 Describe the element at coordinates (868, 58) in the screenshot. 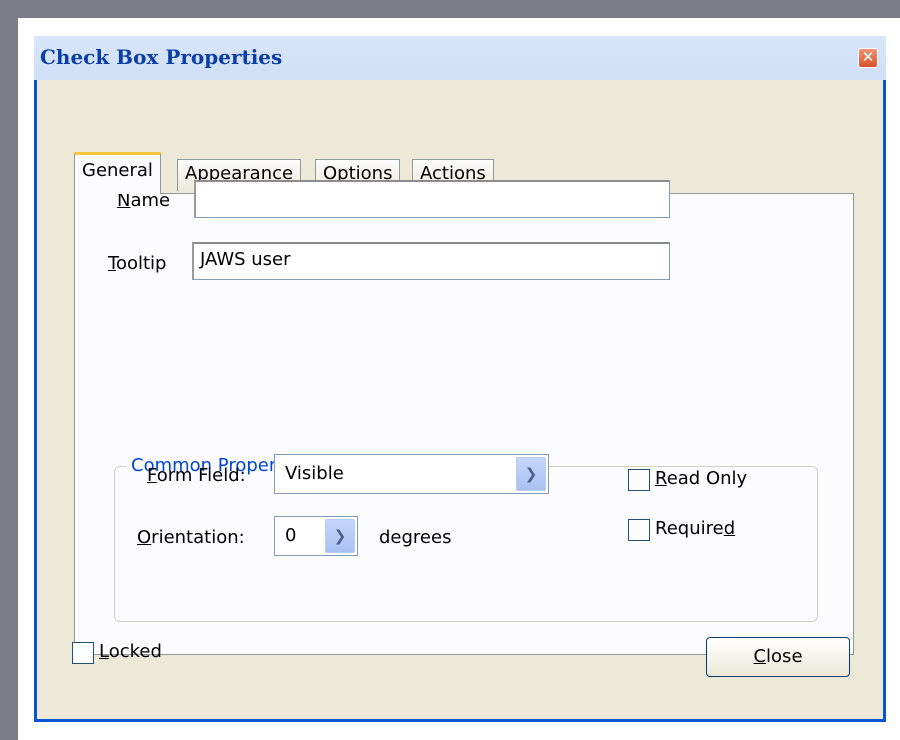

I see `close-icon: ✕` at that location.